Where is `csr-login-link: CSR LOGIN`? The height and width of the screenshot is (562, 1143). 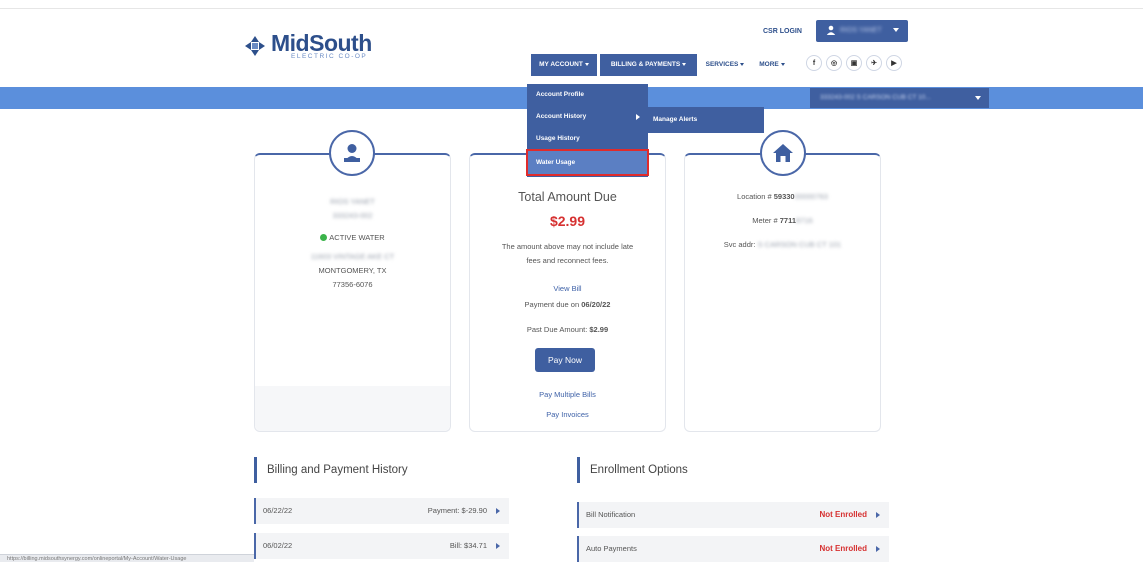
csr-login-link: CSR LOGIN is located at coordinates (782, 31).